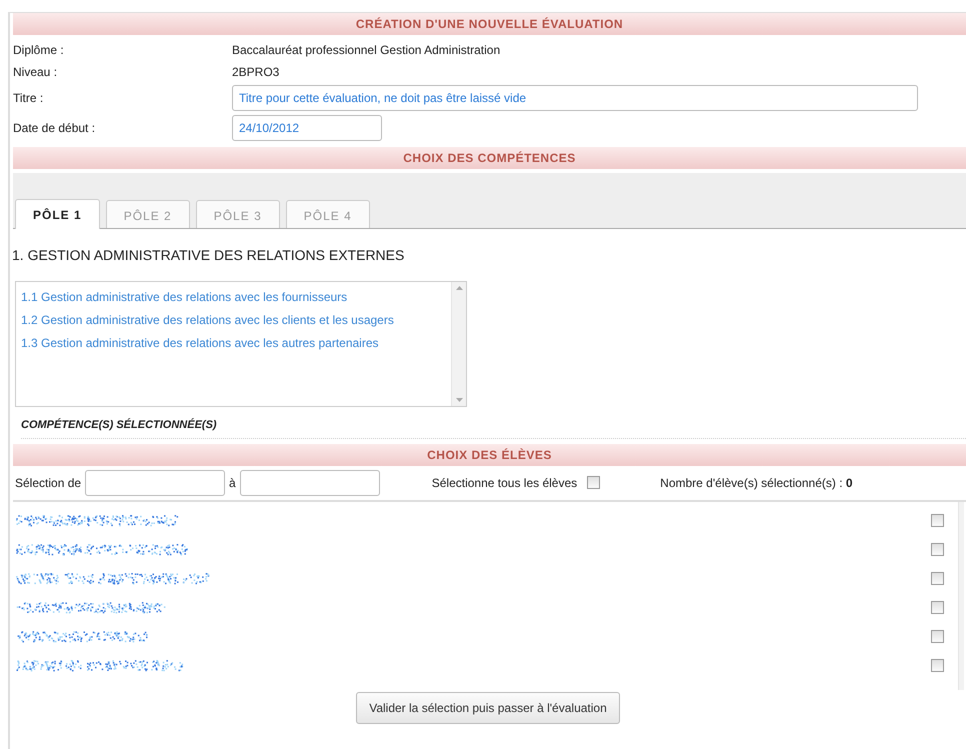  Describe the element at coordinates (493, 427) in the screenshot. I see `selected-label: COMPÉTENCE(S) SÉLECTIONNÉE(S)` at that location.